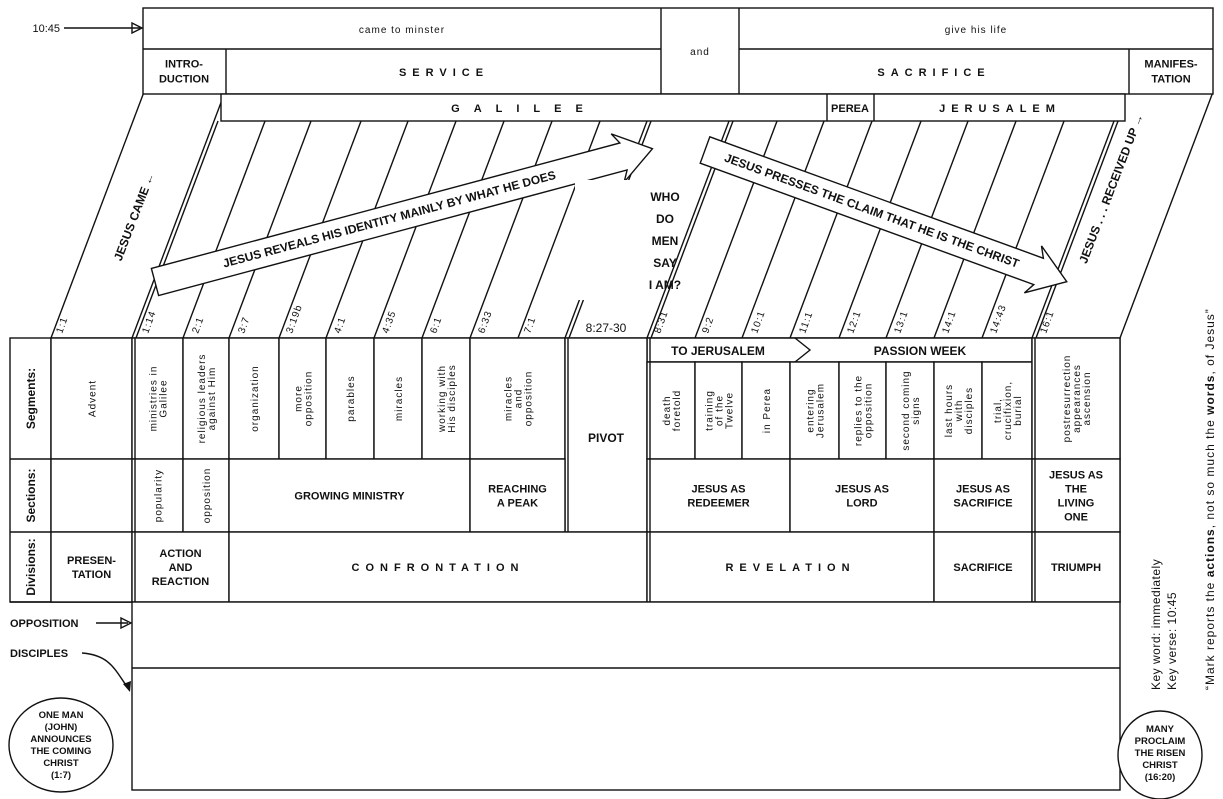 The height and width of the screenshot is (799, 1223). What do you see at coordinates (1076, 568) in the screenshot?
I see `division-label-line: TRIUMPH` at bounding box center [1076, 568].